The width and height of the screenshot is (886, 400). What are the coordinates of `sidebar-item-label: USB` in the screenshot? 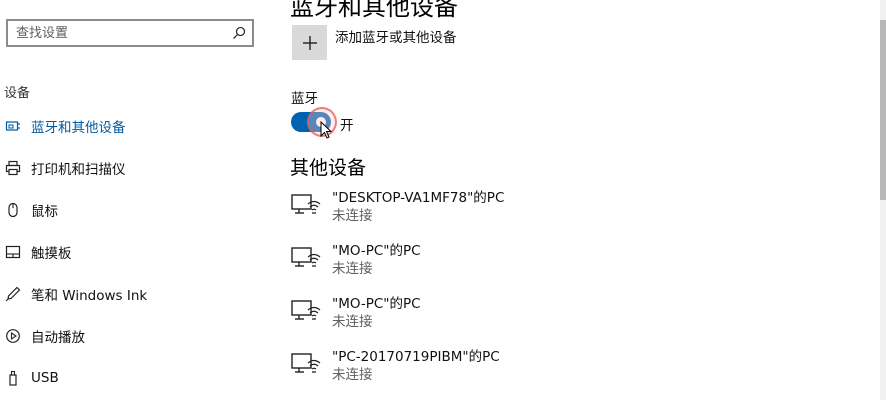 It's located at (45, 378).